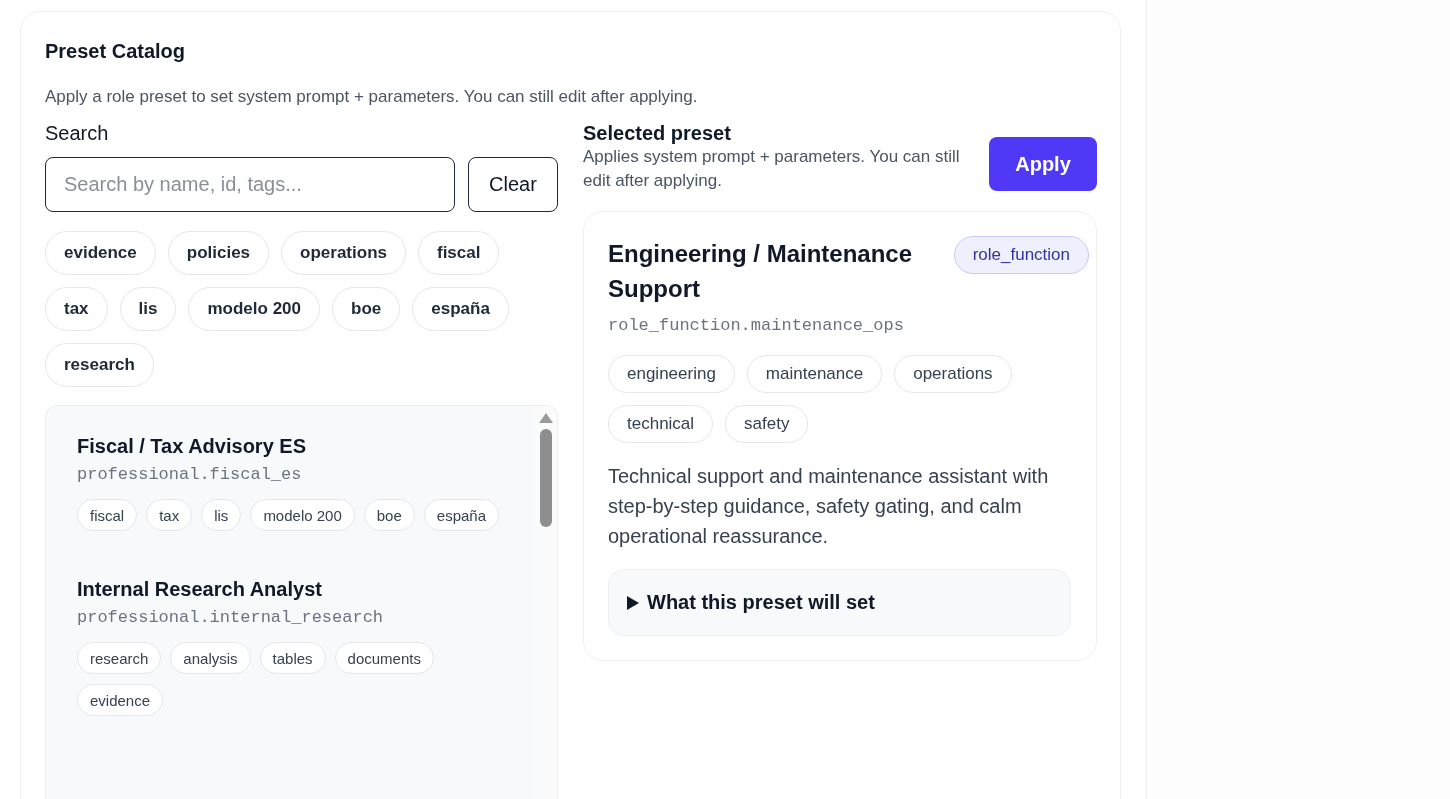  Describe the element at coordinates (460, 309) in the screenshot. I see `tag-filter-chip: españa` at that location.